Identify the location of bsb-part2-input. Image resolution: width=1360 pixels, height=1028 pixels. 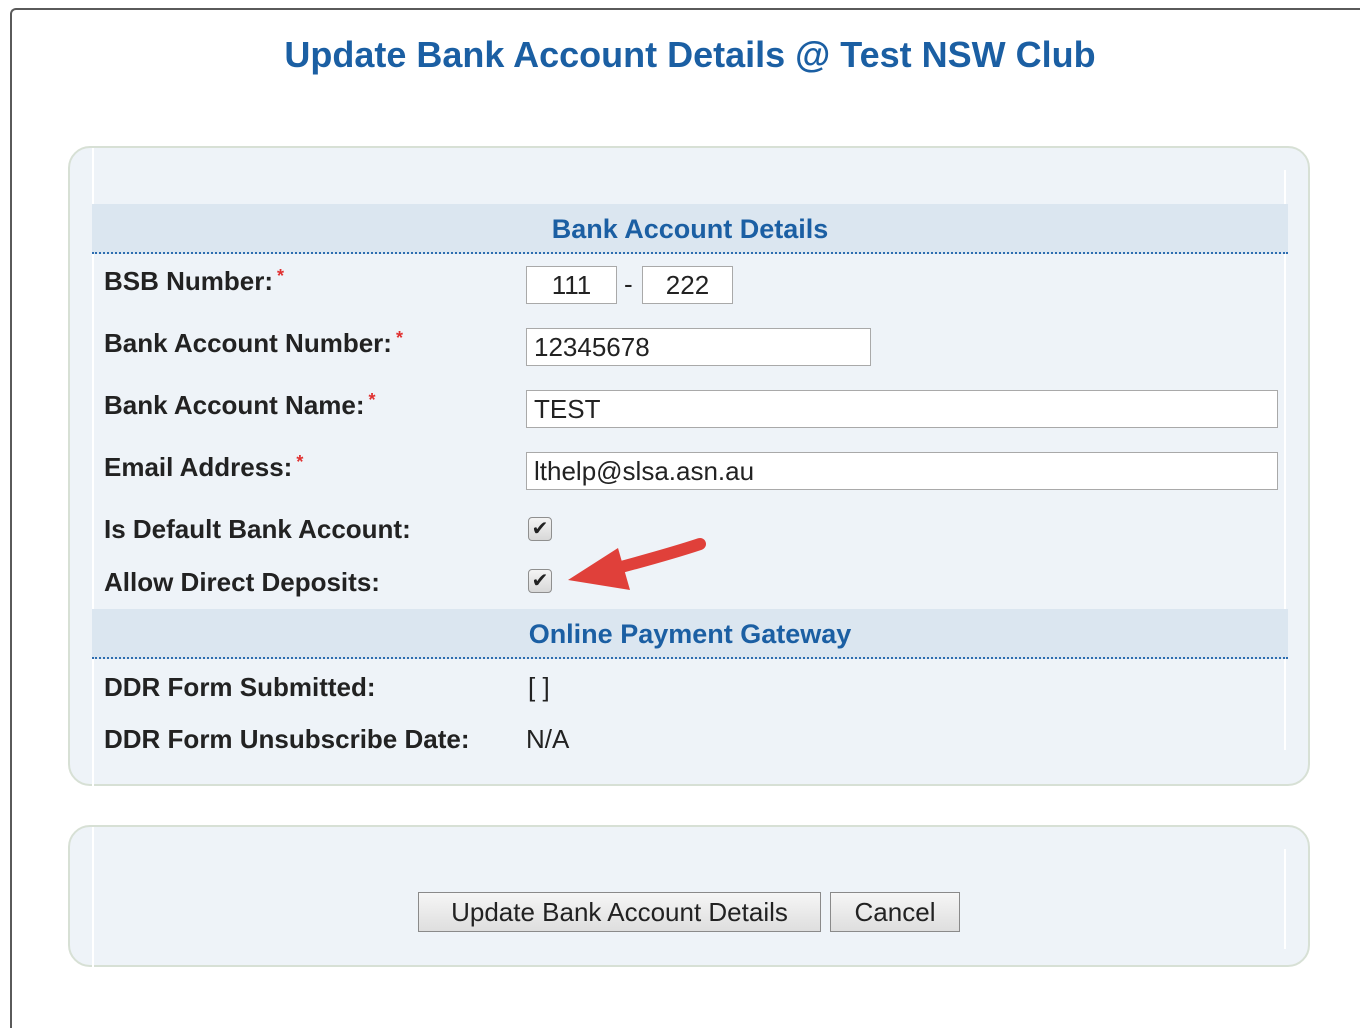
(687, 285).